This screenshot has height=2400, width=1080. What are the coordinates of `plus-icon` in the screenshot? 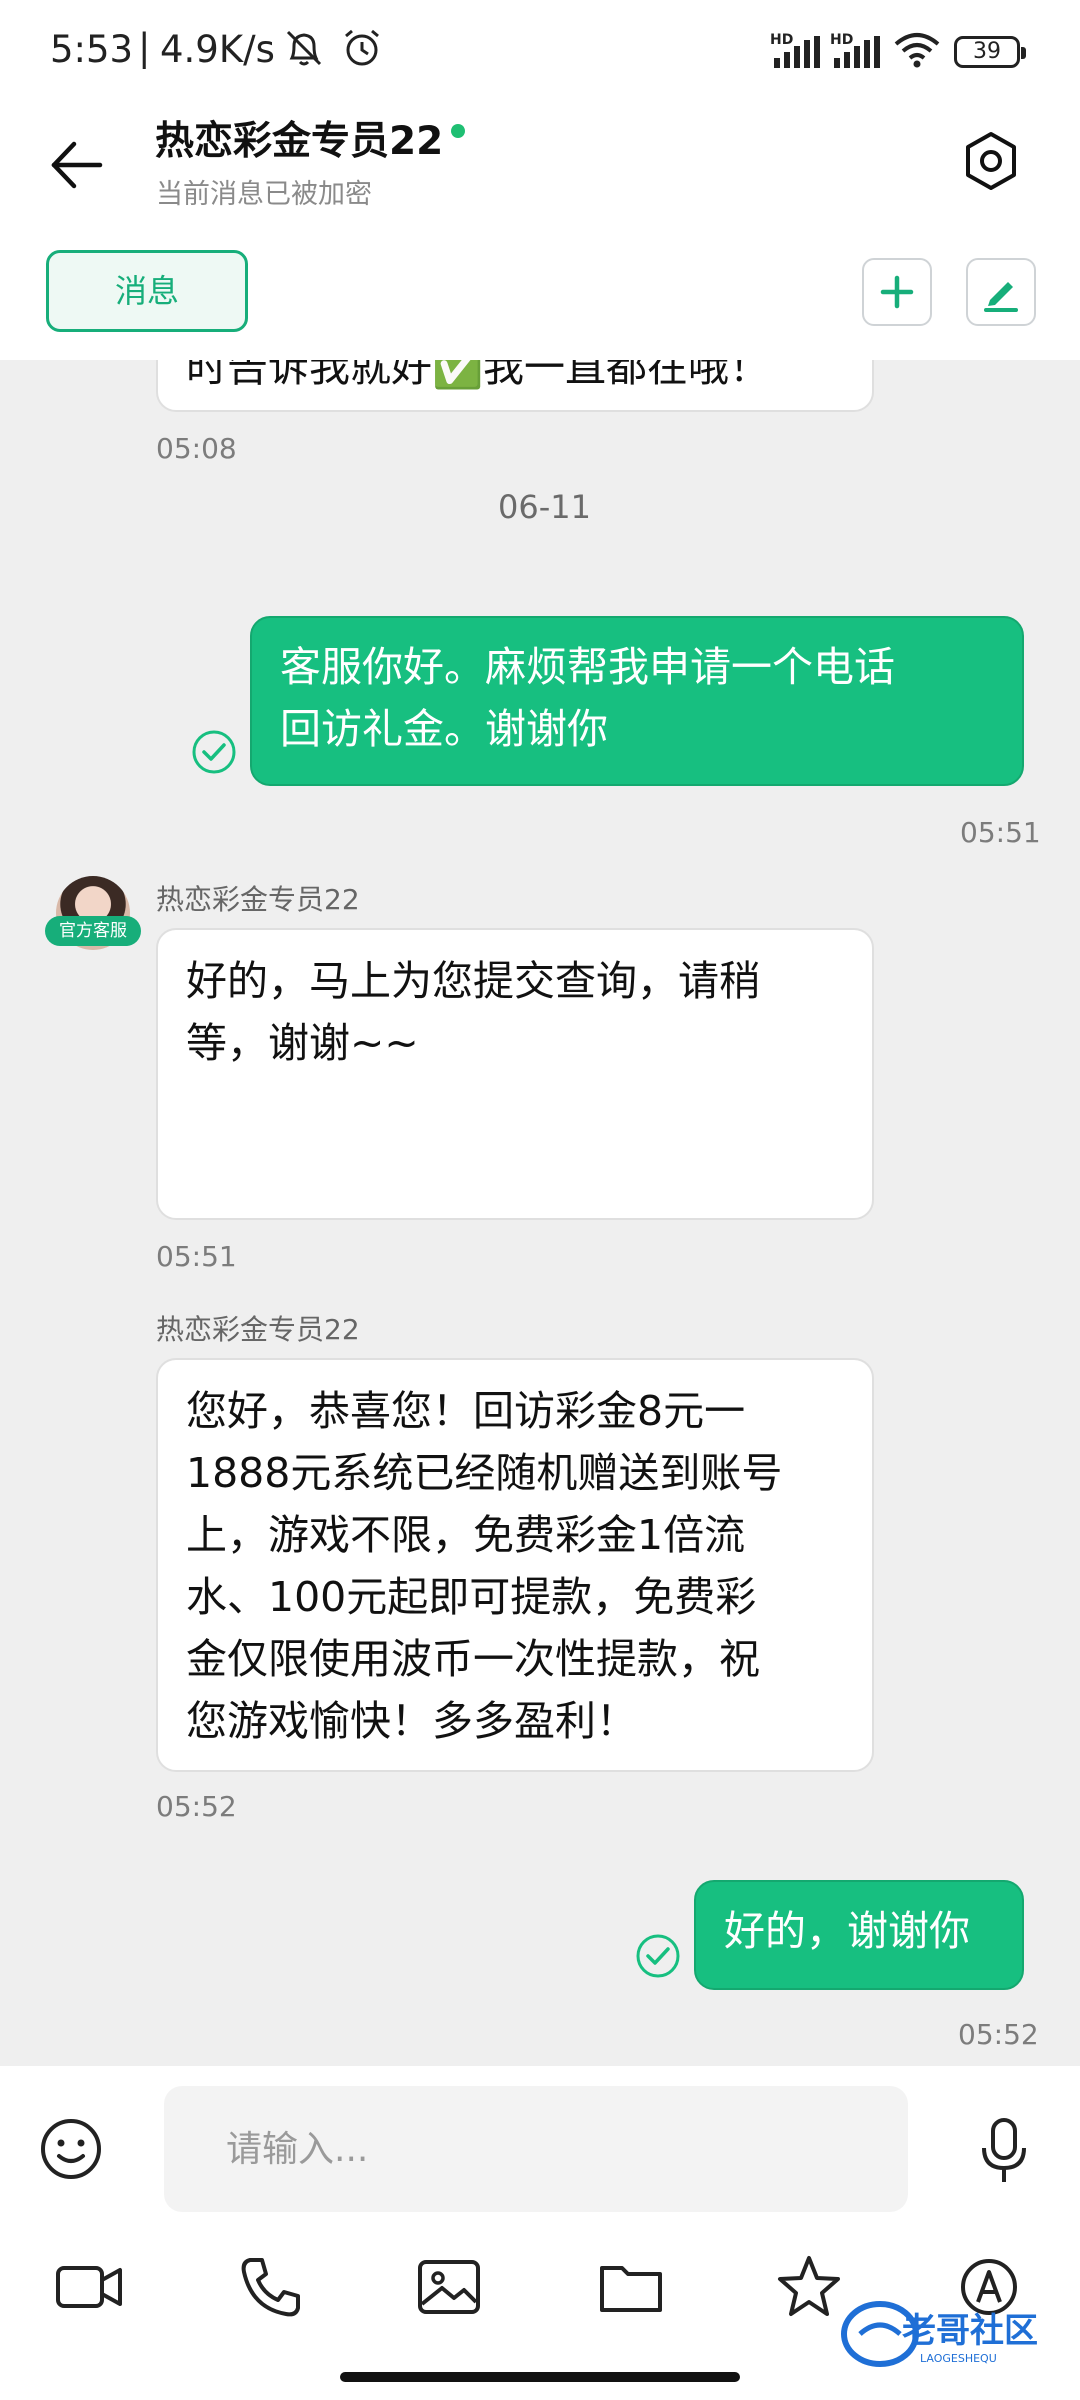 It's located at (897, 292).